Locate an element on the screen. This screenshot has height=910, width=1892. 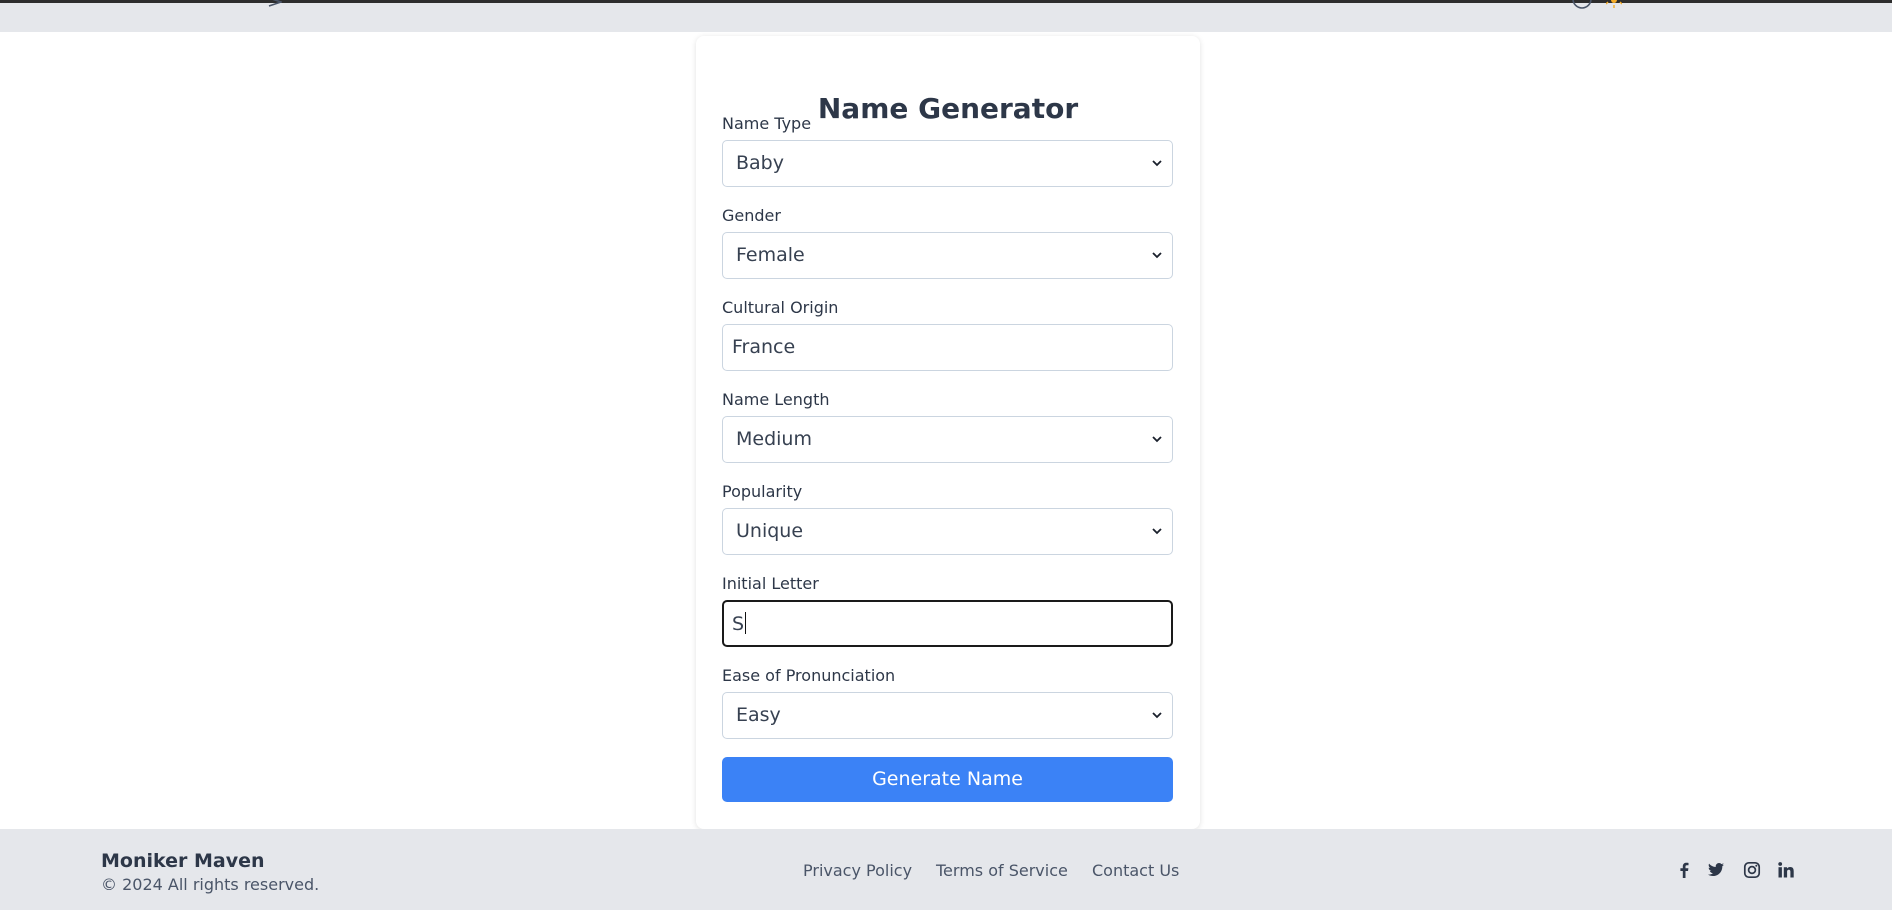
terms-of-service-link: Terms of Service is located at coordinates (1002, 870).